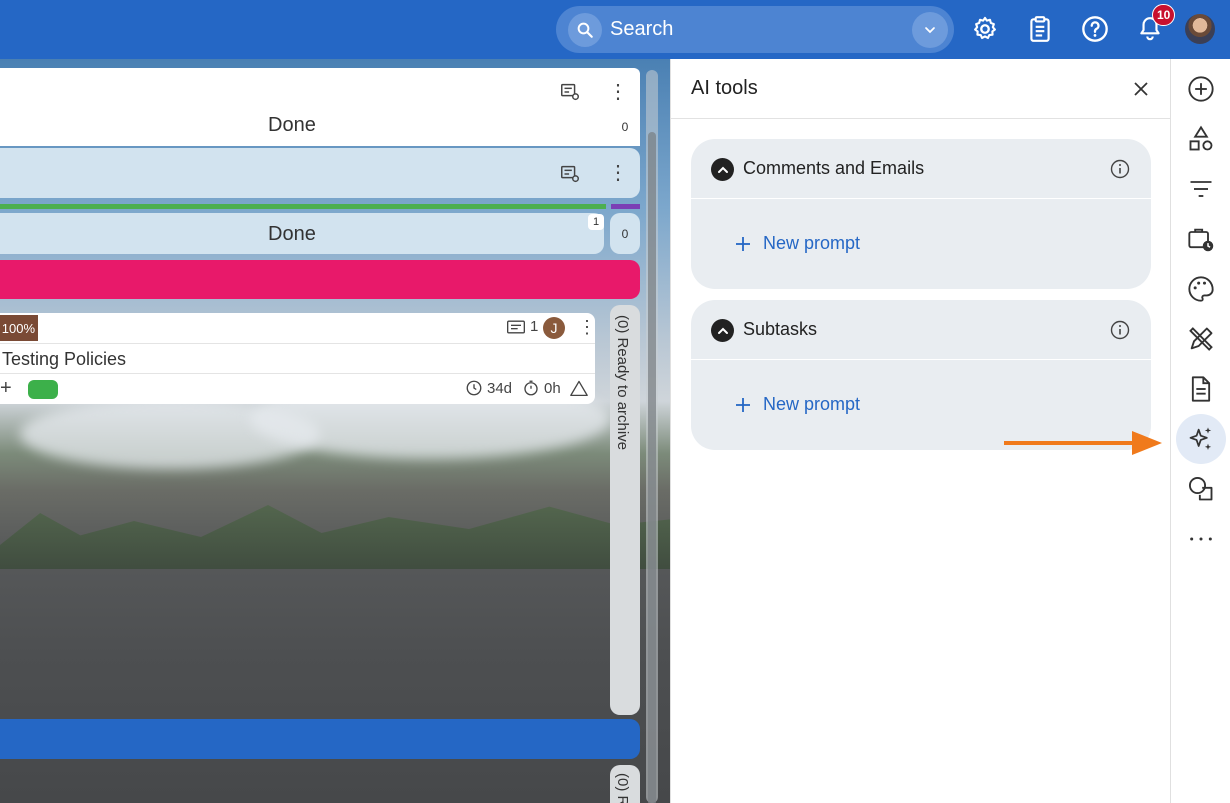 This screenshot has height=803, width=1230. What do you see at coordinates (652, 436) in the screenshot?
I see `board-scrollbar` at bounding box center [652, 436].